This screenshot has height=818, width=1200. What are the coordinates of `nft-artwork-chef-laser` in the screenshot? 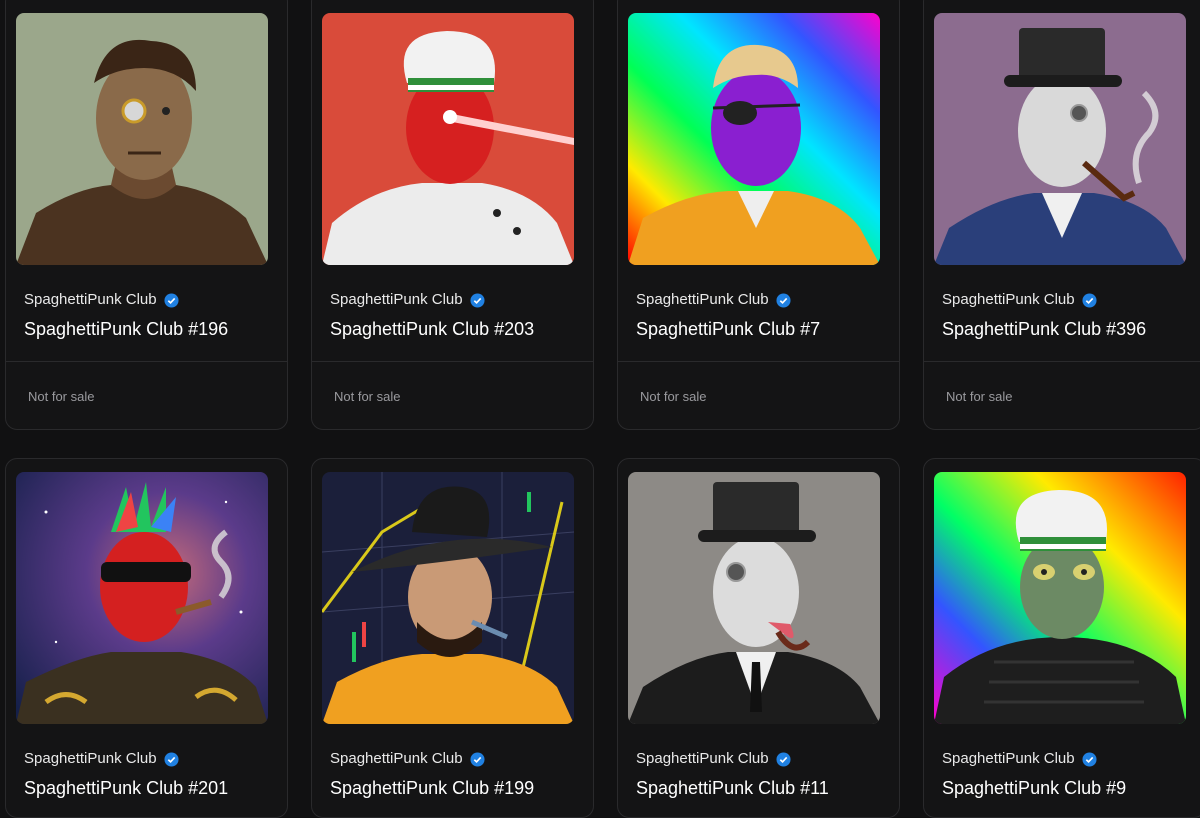 It's located at (448, 139).